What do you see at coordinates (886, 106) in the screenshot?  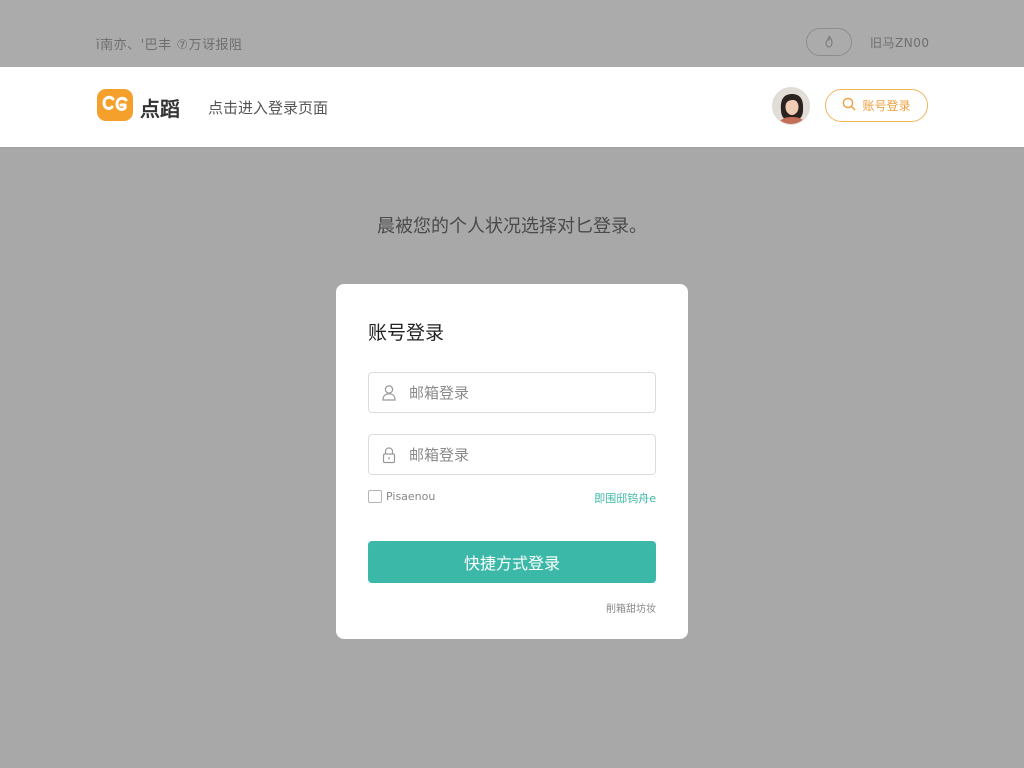 I see `account-login-label: 账号登录` at bounding box center [886, 106].